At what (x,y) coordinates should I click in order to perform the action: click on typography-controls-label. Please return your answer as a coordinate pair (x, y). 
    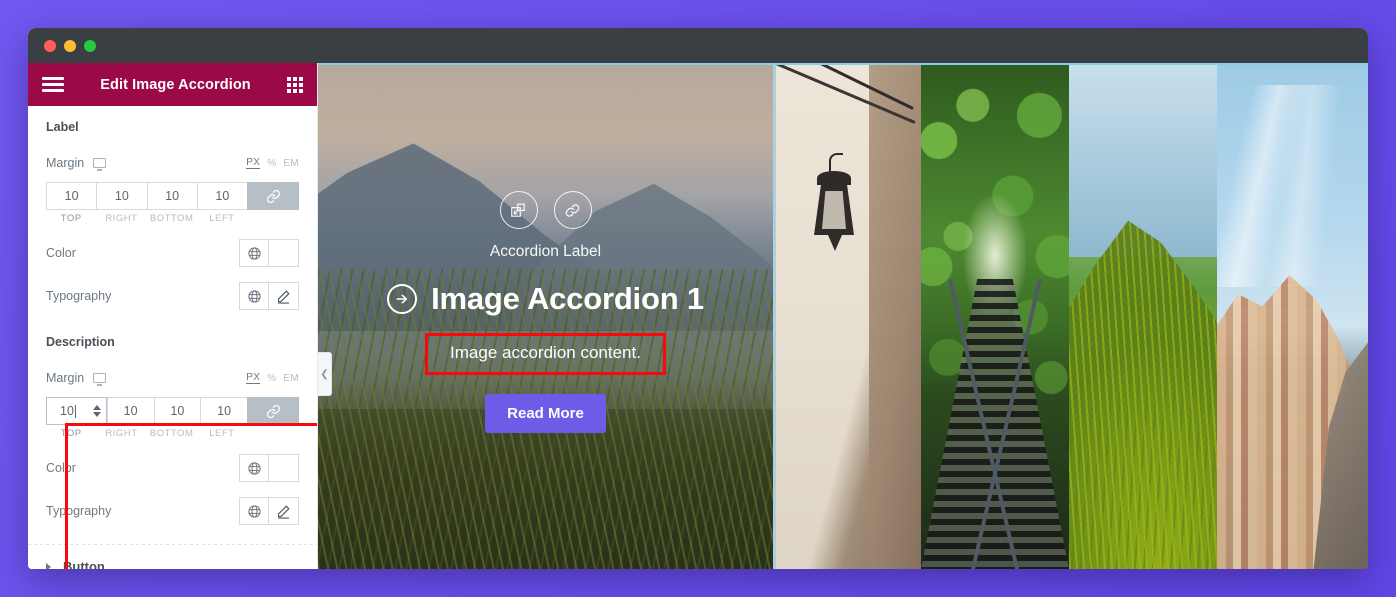
    Looking at the image, I should click on (269, 296).